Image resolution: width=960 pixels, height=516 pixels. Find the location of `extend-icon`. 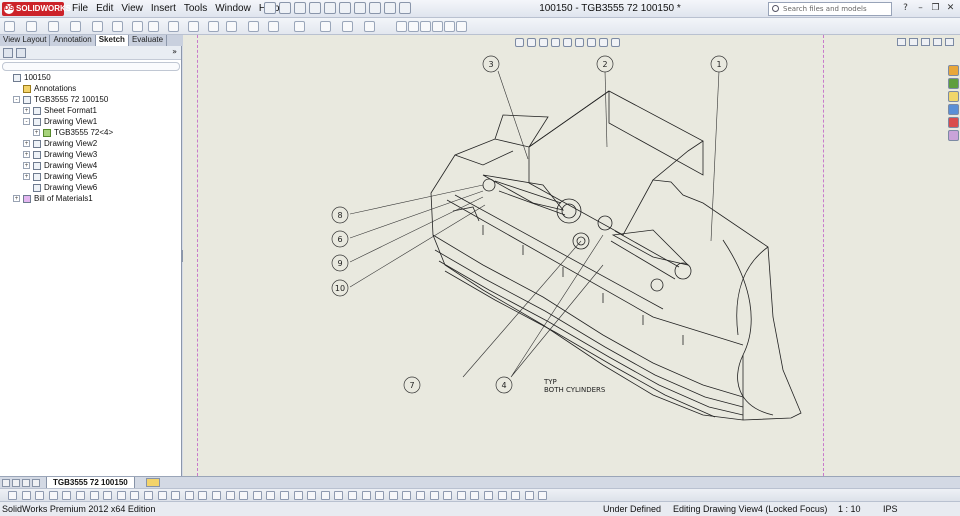

extend-icon is located at coordinates (475, 495).